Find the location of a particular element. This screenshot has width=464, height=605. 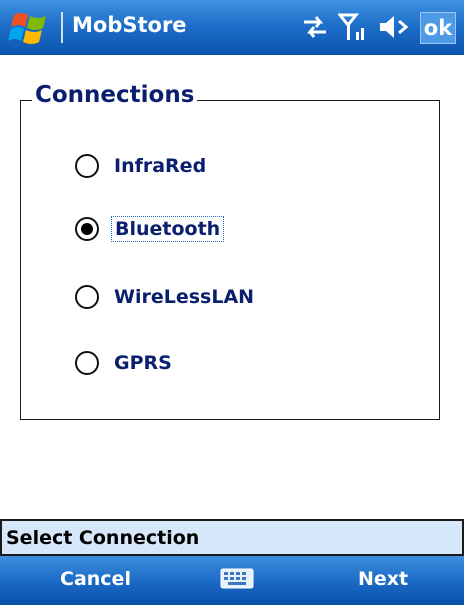

title-bar: MobStore ok is located at coordinates (232, 27).